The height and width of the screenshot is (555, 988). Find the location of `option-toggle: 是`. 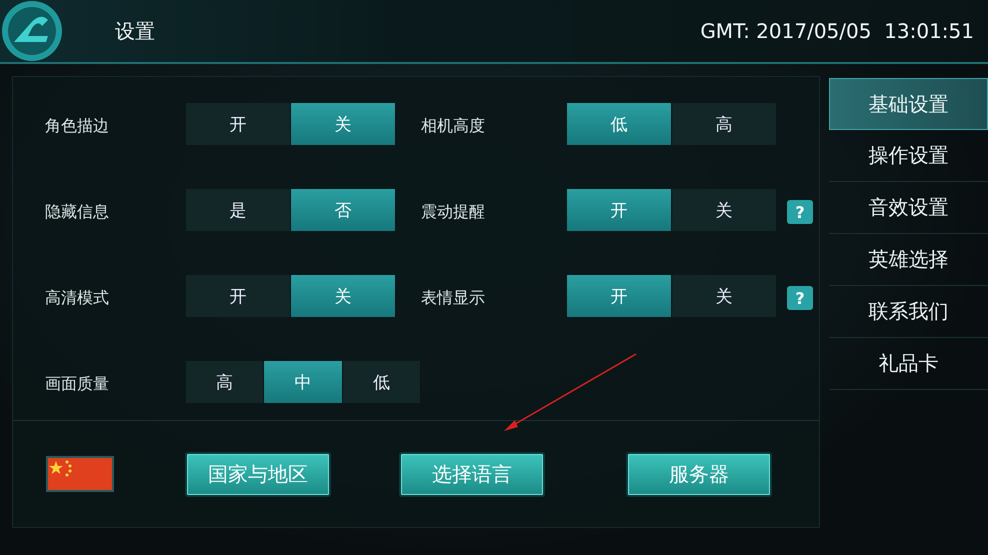

option-toggle: 是 is located at coordinates (238, 210).